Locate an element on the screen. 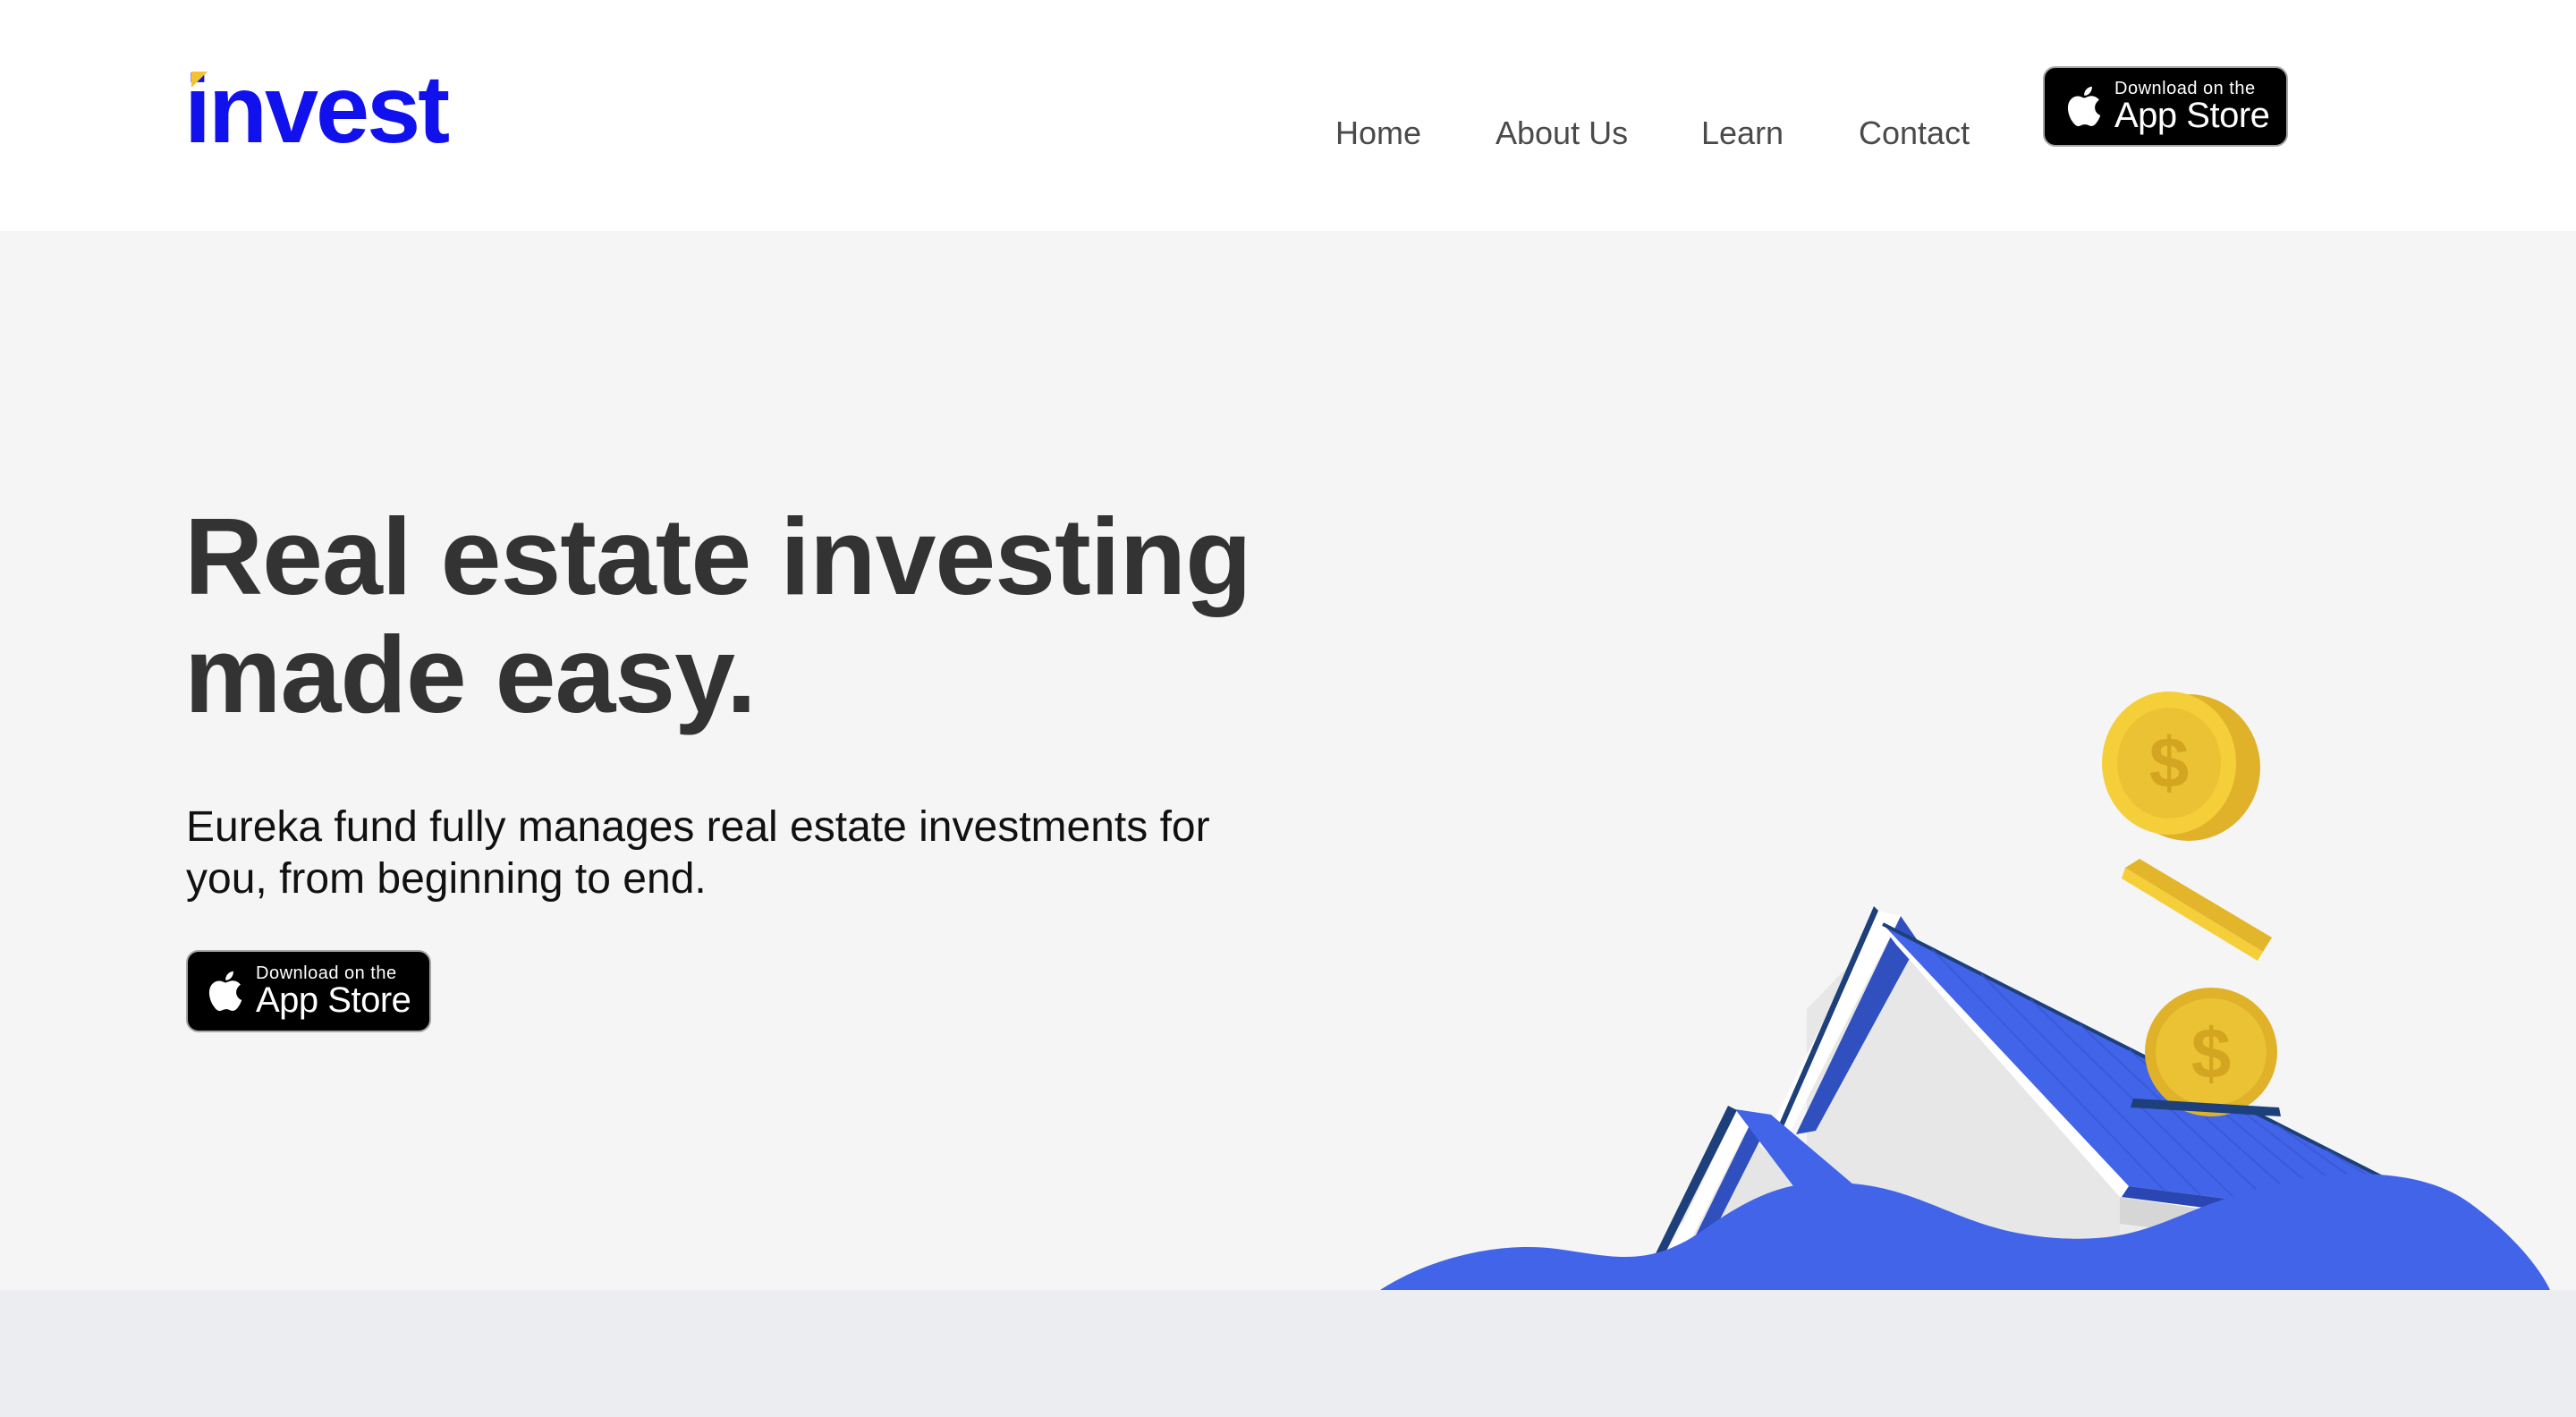  logo-text: invest is located at coordinates (317, 109).